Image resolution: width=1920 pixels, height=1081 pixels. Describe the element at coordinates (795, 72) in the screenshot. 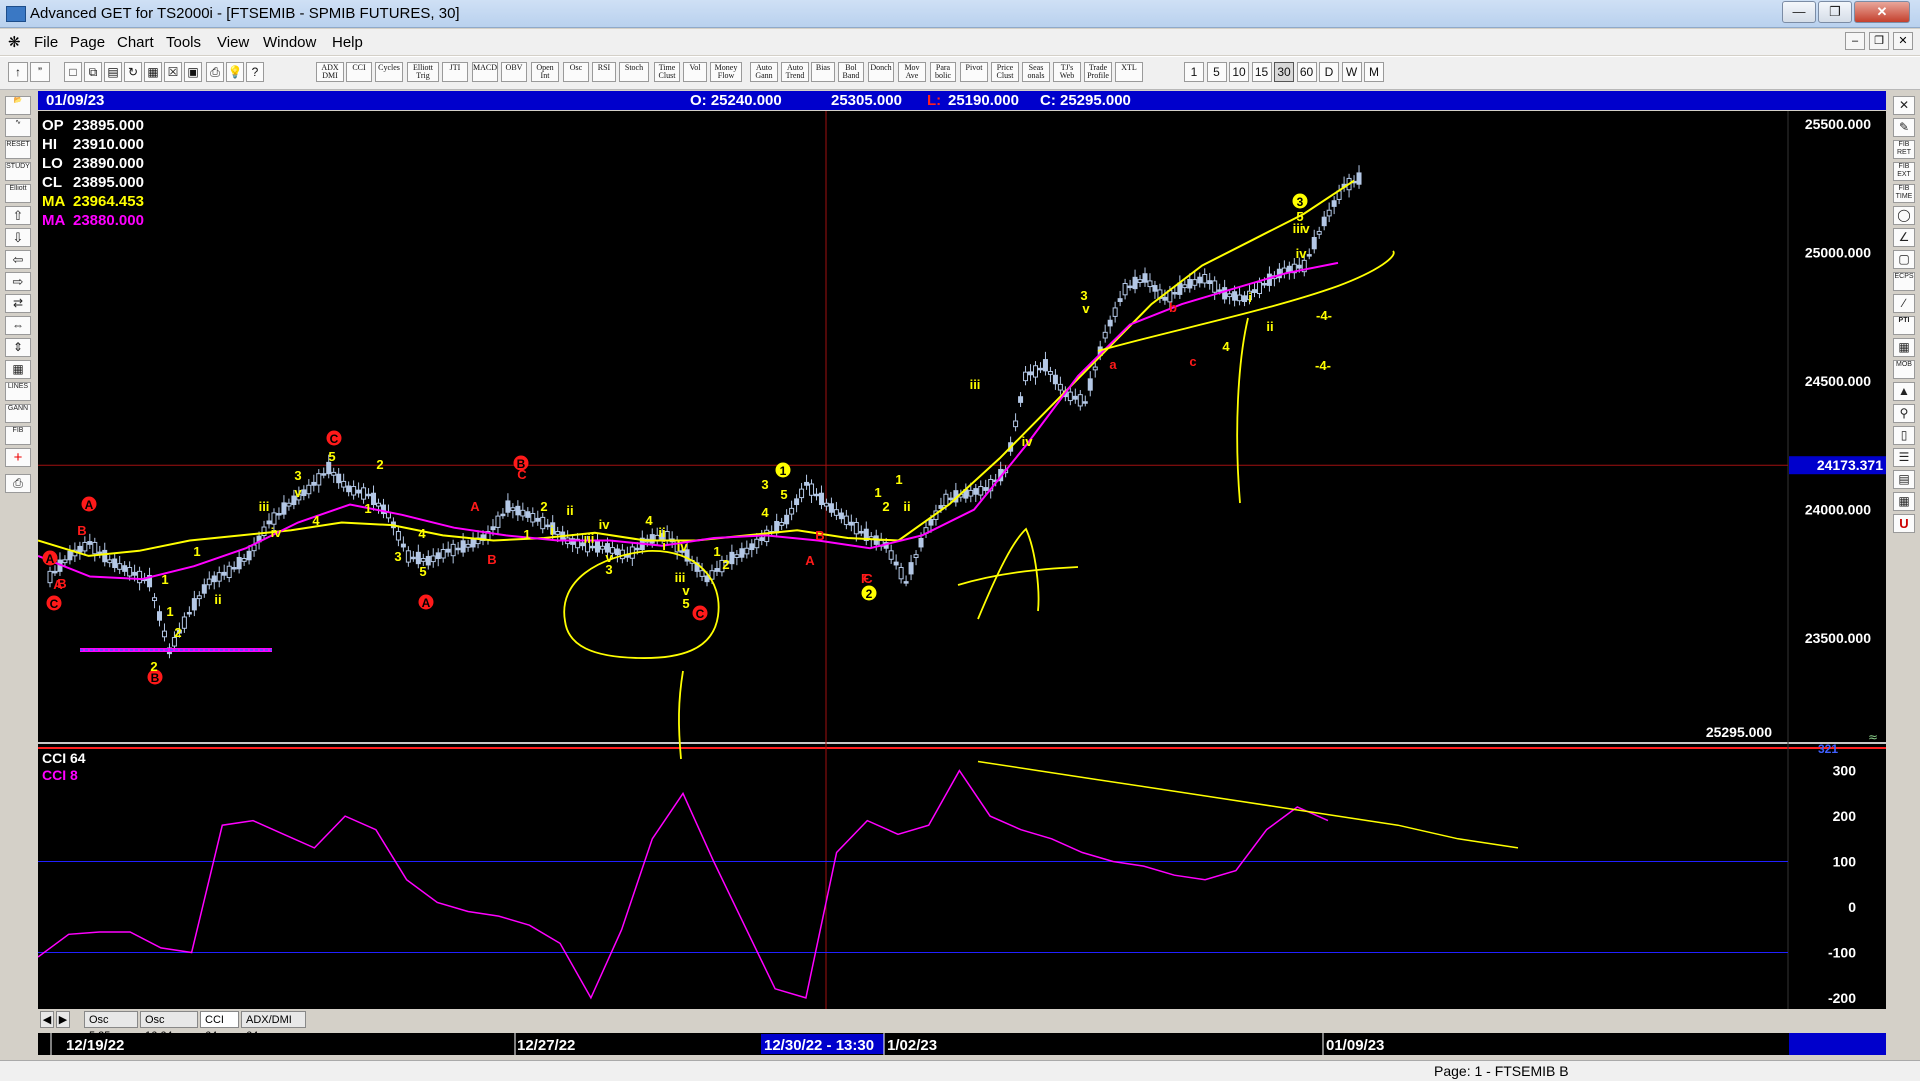

I see `toolbar-study-auto-trend: Auto Trend` at that location.